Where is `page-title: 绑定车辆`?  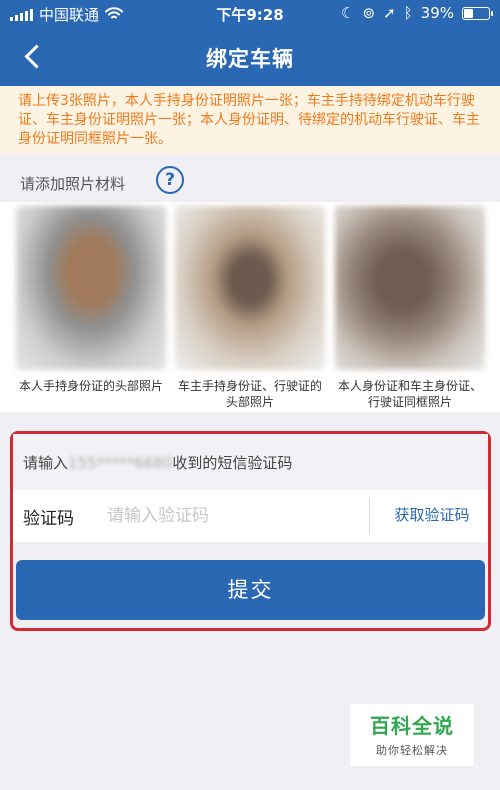 page-title: 绑定车辆 is located at coordinates (250, 59).